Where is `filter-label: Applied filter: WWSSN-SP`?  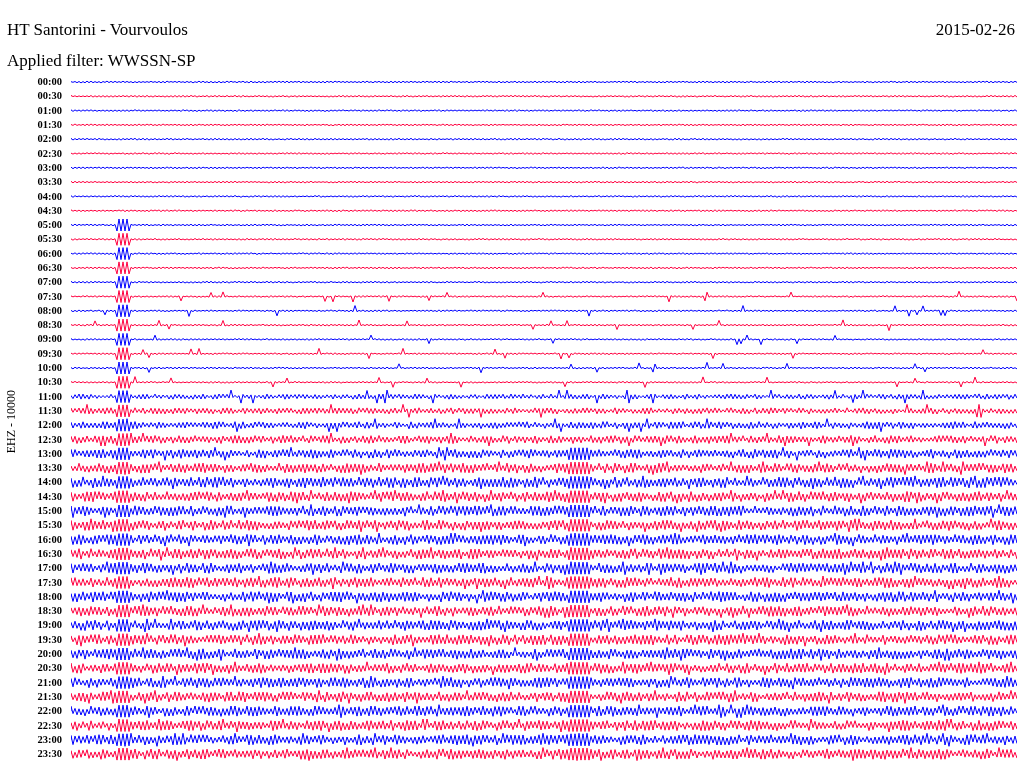 filter-label: Applied filter: WWSSN-SP is located at coordinates (101, 60).